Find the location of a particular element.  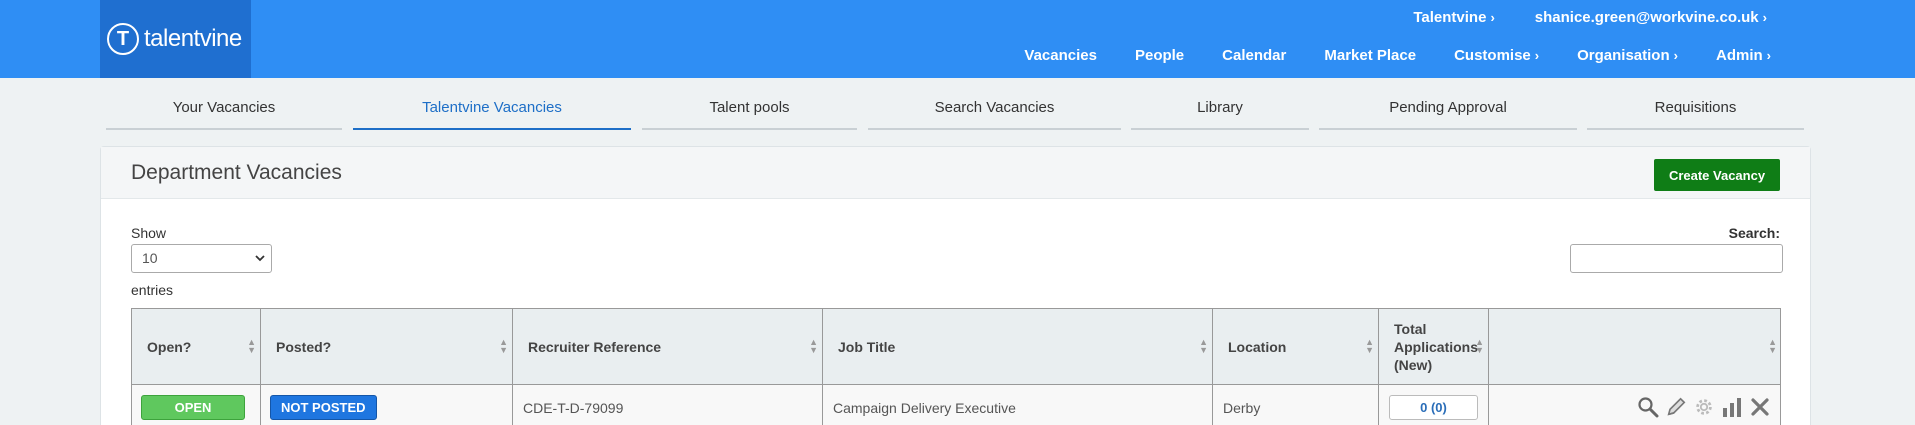

tab-search-vacancies: Search Vacancies is located at coordinates (994, 110).